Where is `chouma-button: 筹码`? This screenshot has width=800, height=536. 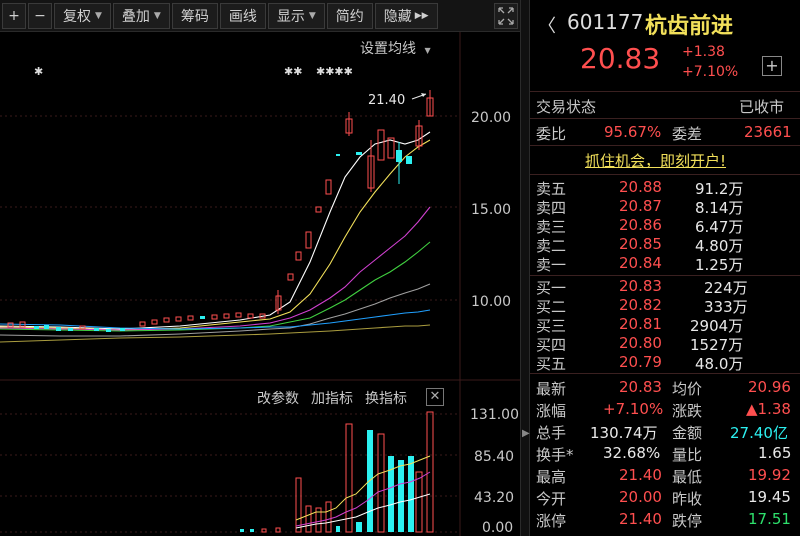 chouma-button: 筹码 is located at coordinates (194, 15).